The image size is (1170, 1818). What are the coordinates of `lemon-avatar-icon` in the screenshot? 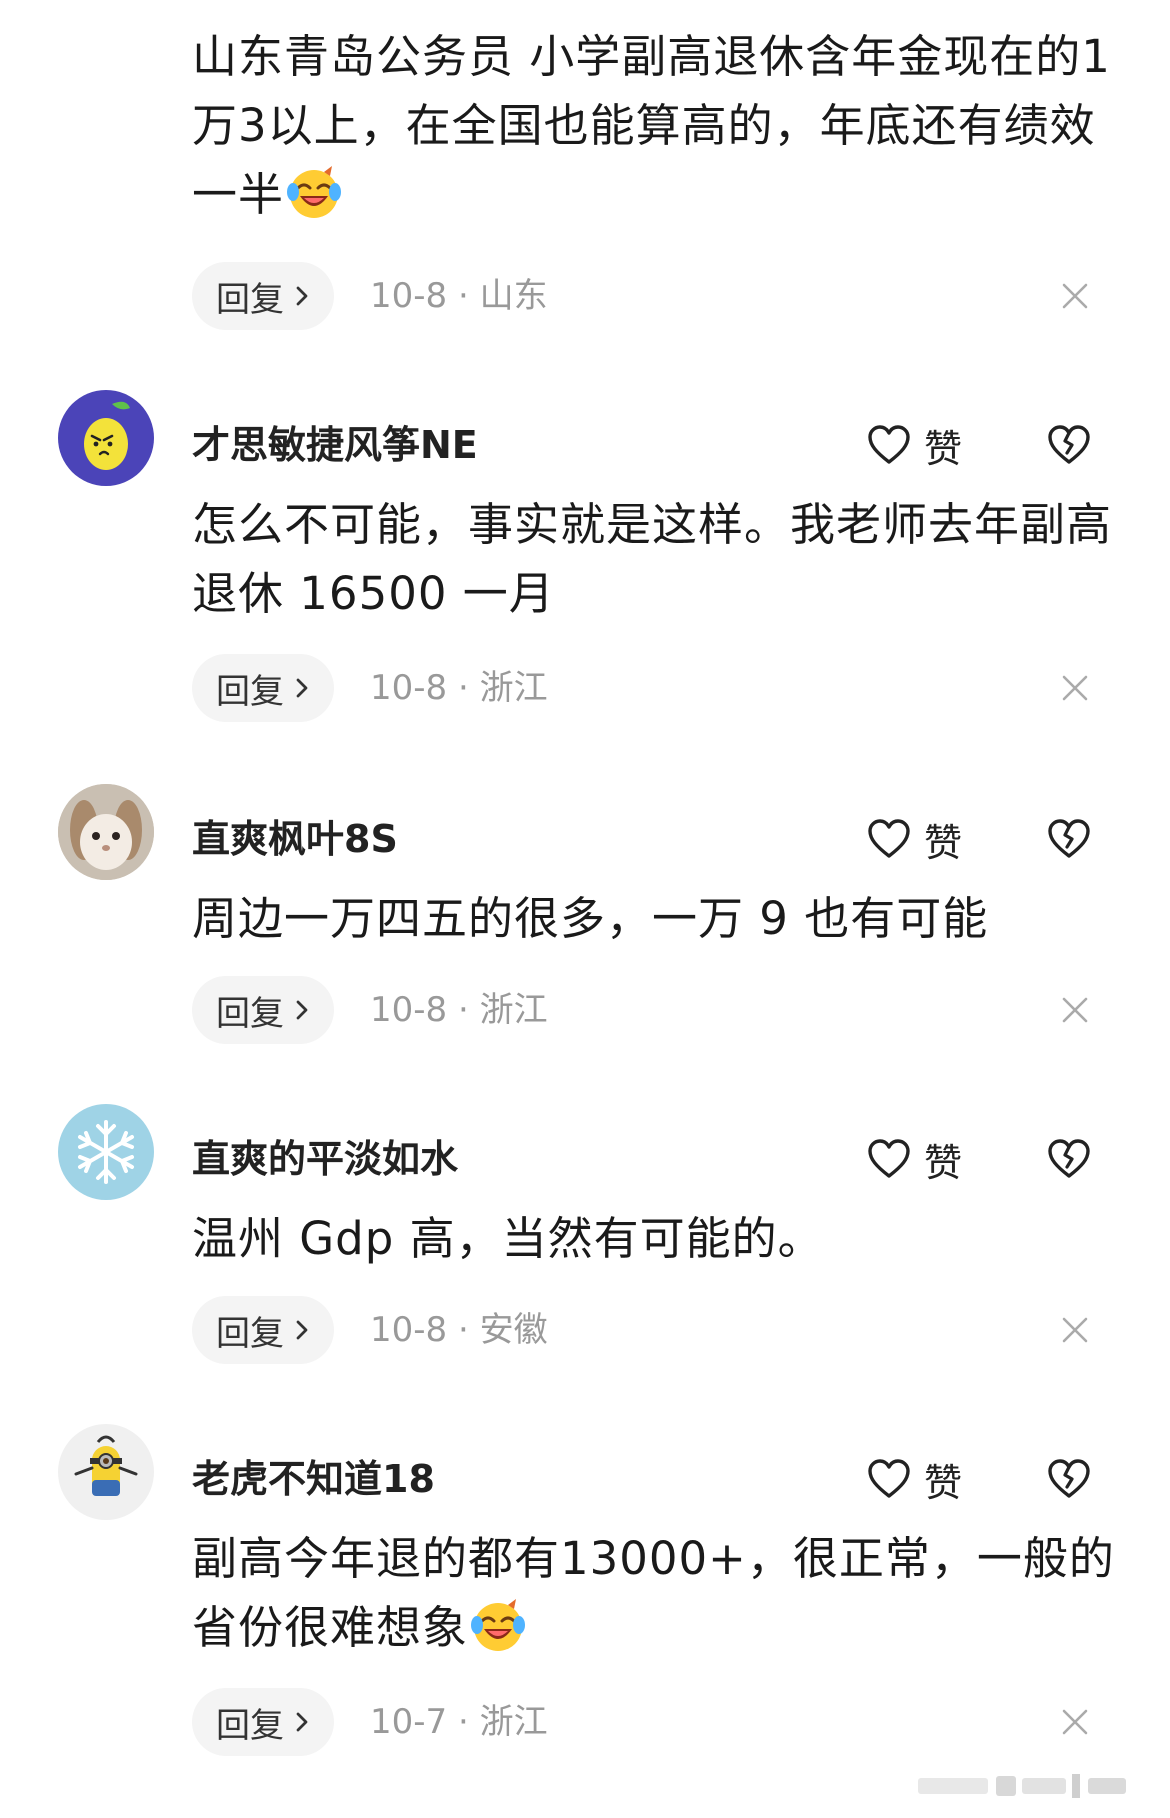 It's located at (107, 435).